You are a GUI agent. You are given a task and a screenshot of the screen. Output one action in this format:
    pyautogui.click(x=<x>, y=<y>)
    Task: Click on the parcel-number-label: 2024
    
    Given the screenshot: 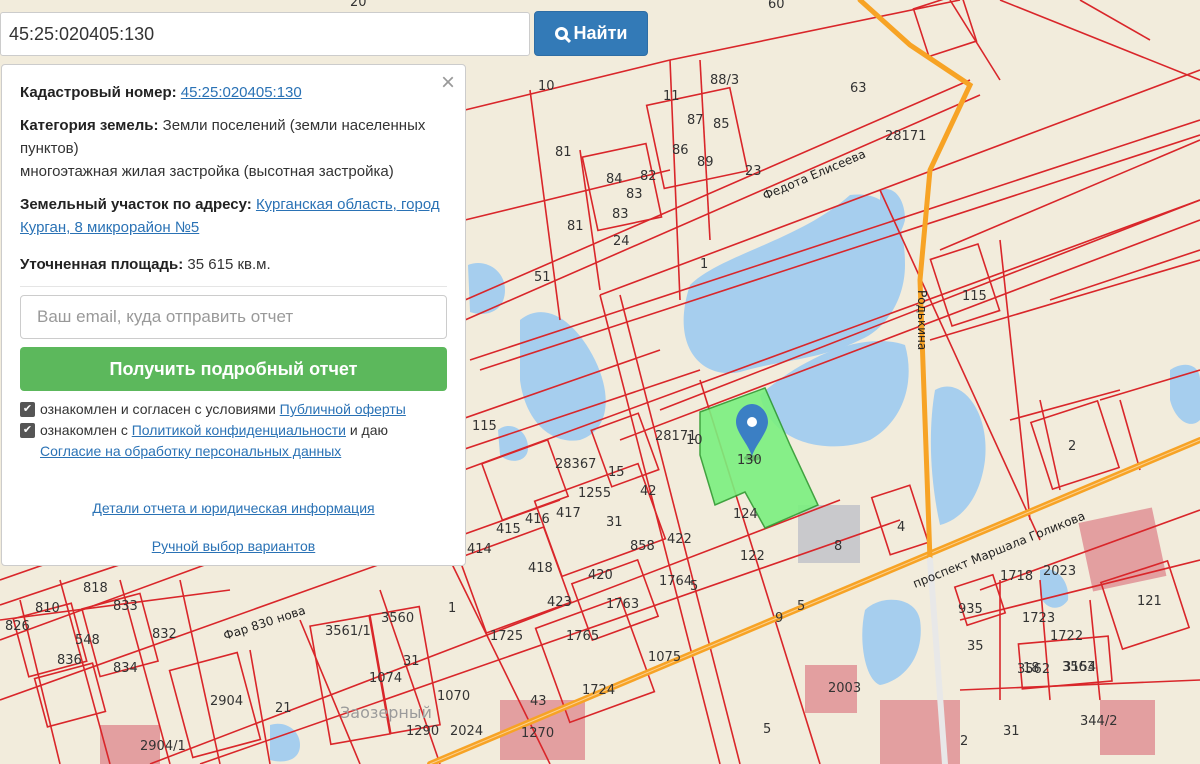 What is the action you would take?
    pyautogui.click(x=466, y=731)
    